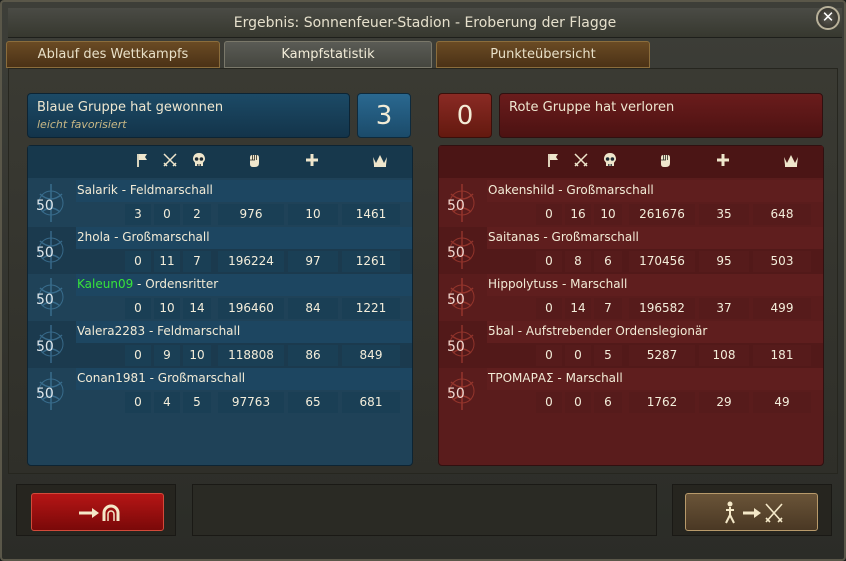  I want to click on tab-kampfstatistik: Kampfstatistik, so click(328, 54).